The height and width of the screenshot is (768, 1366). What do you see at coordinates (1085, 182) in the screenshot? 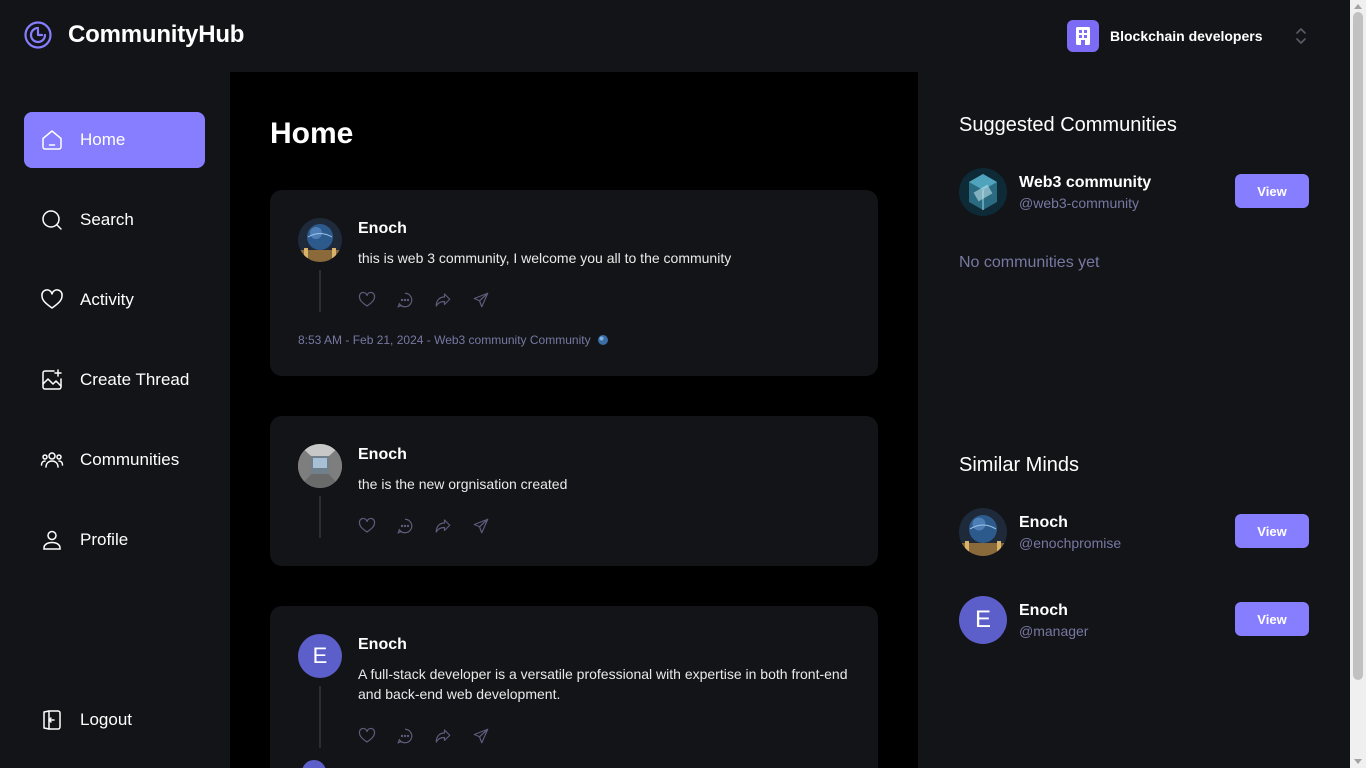
I see `community-name: Web3 community` at bounding box center [1085, 182].